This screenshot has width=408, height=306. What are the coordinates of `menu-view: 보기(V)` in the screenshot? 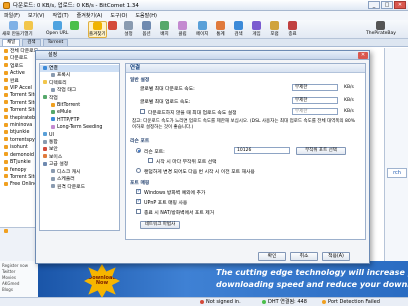 It's located at (36, 15).